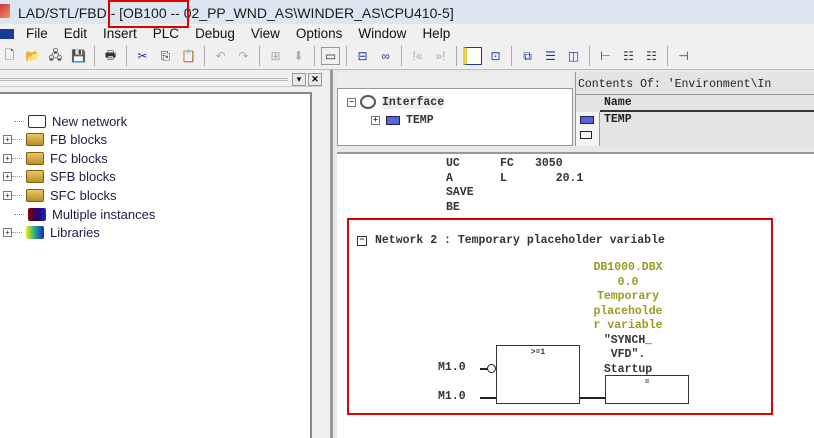 Image resolution: width=814 pixels, height=438 pixels. Describe the element at coordinates (573, 56) in the screenshot. I see `tile-vertical-icon: ◫` at that location.